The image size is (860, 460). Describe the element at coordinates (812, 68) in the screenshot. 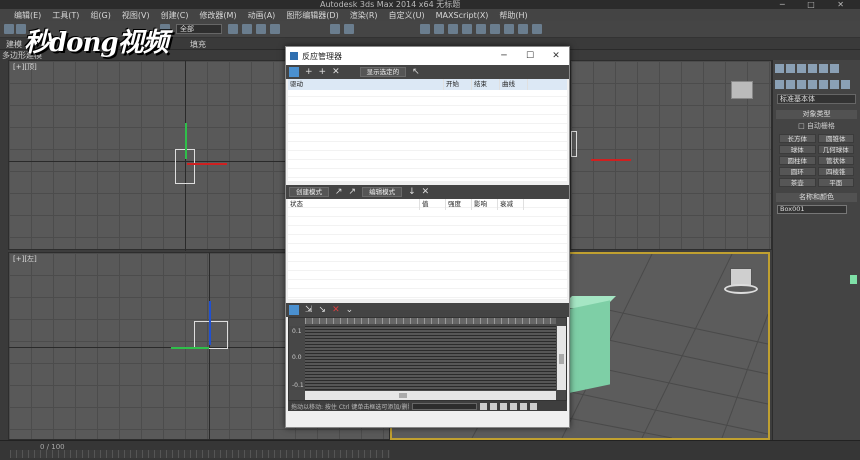

I see `motion-tab-icon` at that location.